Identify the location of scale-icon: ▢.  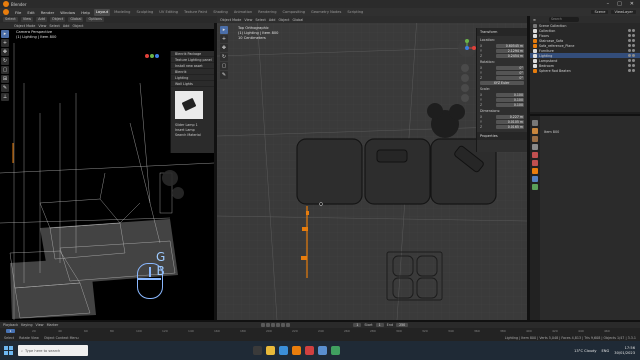
(224, 66).